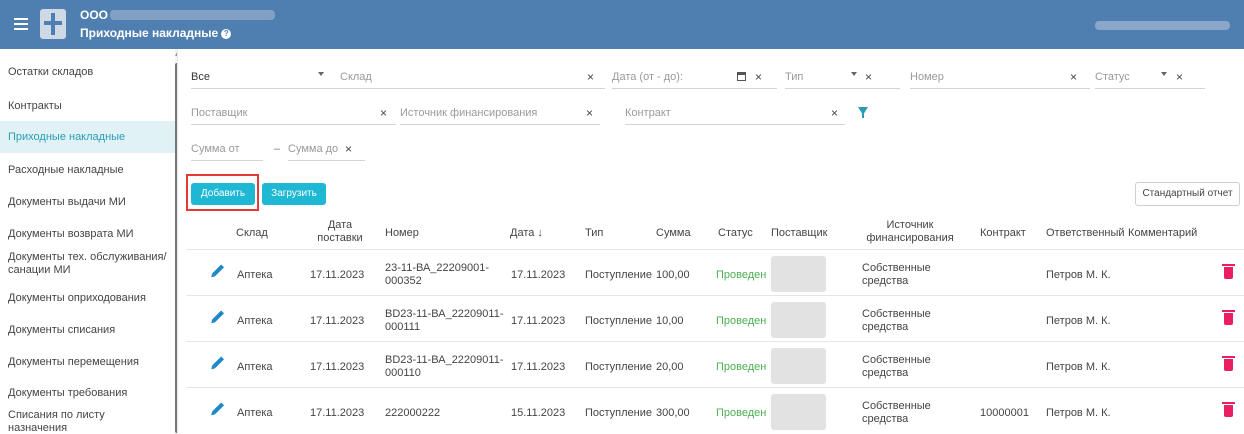 Image resolution: width=1244 pixels, height=434 pixels. Describe the element at coordinates (670, 367) in the screenshot. I see `cell-sum: 20,00` at that location.